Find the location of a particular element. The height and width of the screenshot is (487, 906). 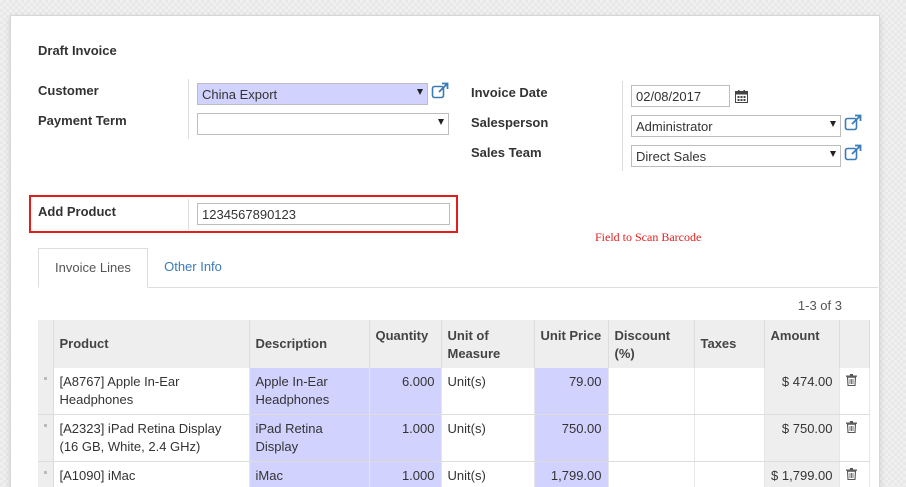

cell-description: iPad Retina Display is located at coordinates (309, 438).